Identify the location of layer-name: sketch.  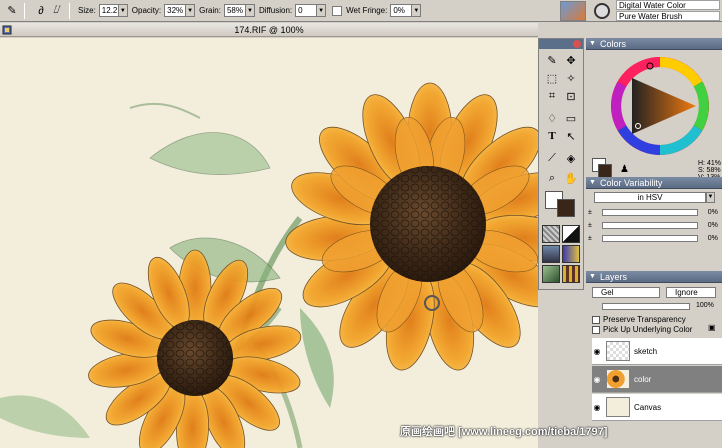
(646, 351).